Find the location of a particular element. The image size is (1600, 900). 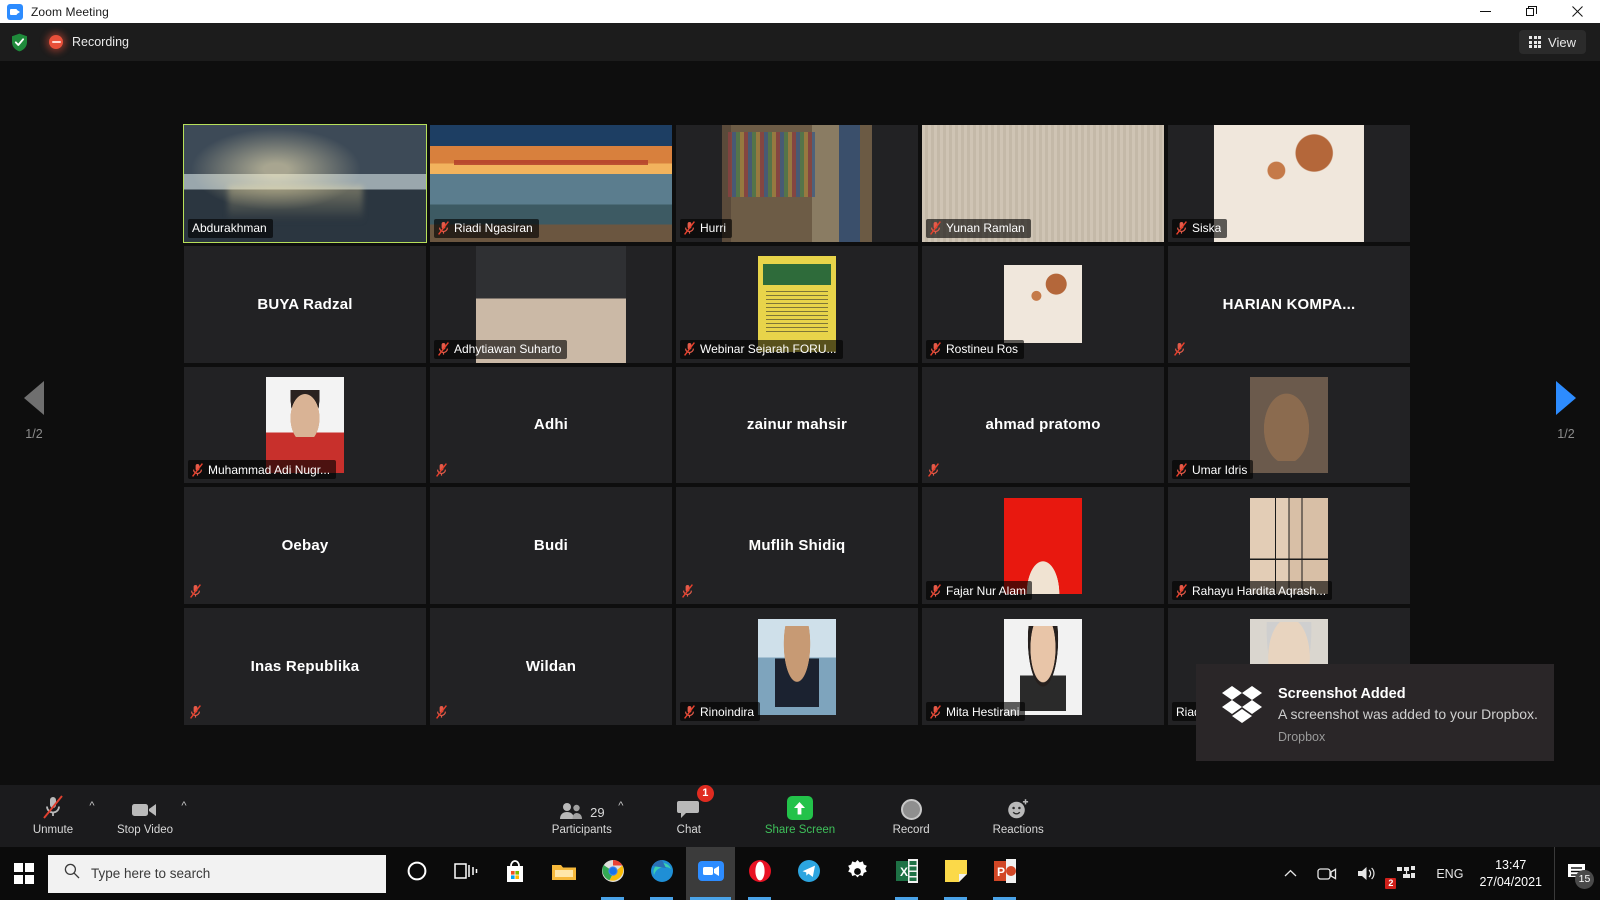

shield-check-icon is located at coordinates (19, 42).